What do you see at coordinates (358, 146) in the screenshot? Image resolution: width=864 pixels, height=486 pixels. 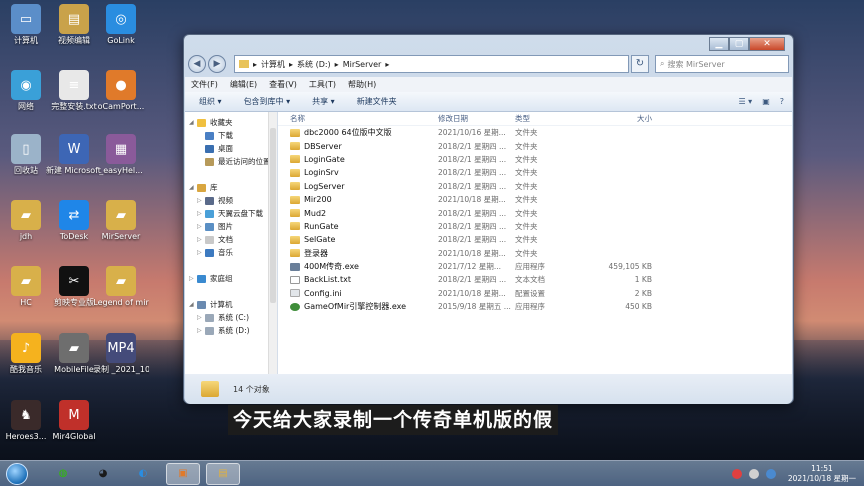 I see `file-name-cell: DBServer` at bounding box center [358, 146].